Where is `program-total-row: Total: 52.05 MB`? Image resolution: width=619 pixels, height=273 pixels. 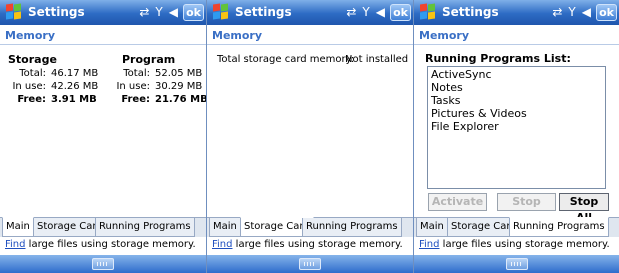
program-total-row: Total: 52.05 MB is located at coordinates (103, 74).